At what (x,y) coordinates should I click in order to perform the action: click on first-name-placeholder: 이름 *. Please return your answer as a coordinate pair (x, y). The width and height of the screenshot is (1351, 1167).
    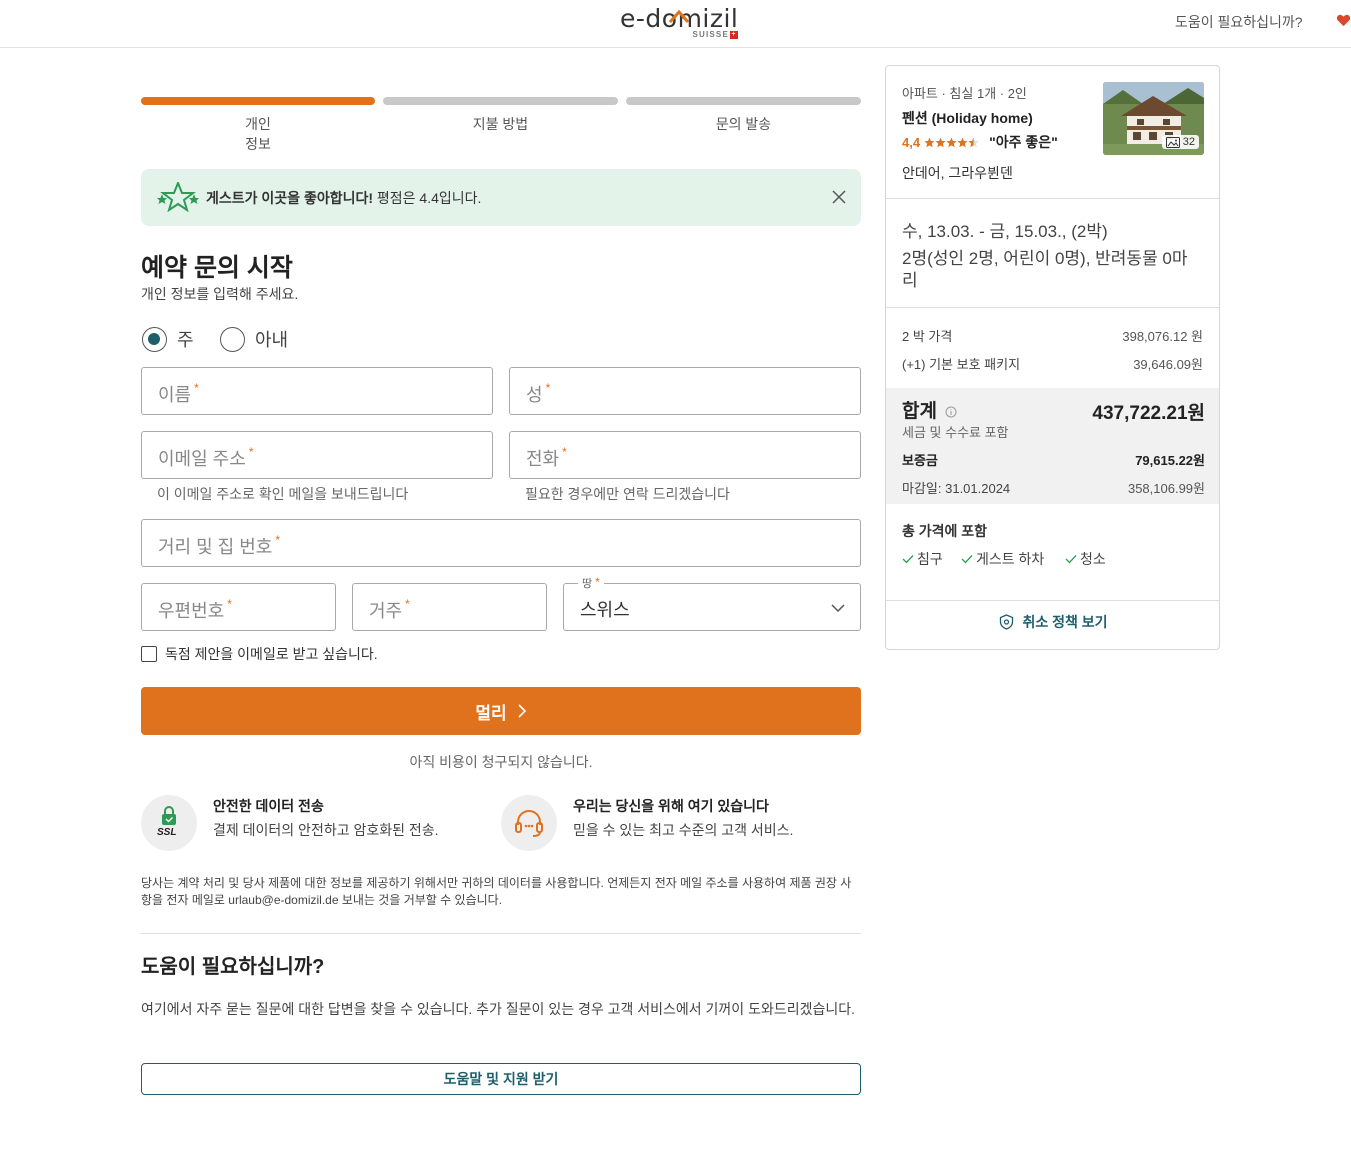
    Looking at the image, I should click on (178, 394).